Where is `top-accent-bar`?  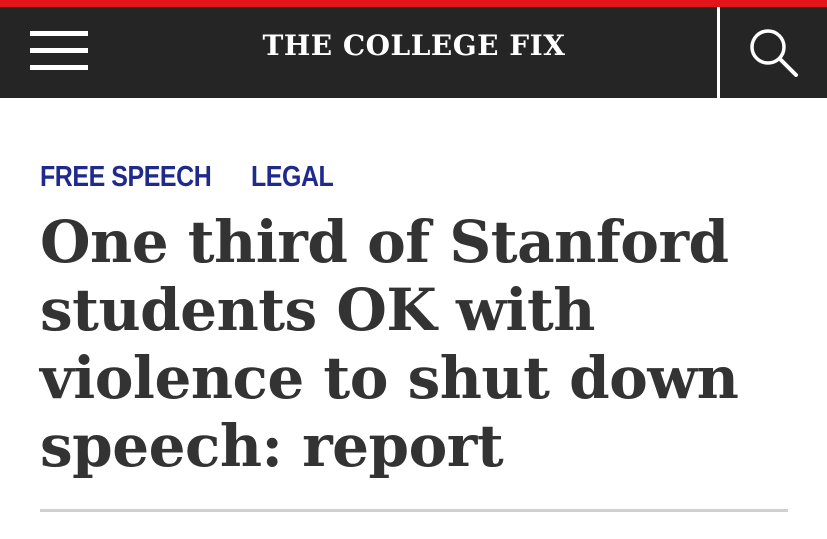 top-accent-bar is located at coordinates (413, 3).